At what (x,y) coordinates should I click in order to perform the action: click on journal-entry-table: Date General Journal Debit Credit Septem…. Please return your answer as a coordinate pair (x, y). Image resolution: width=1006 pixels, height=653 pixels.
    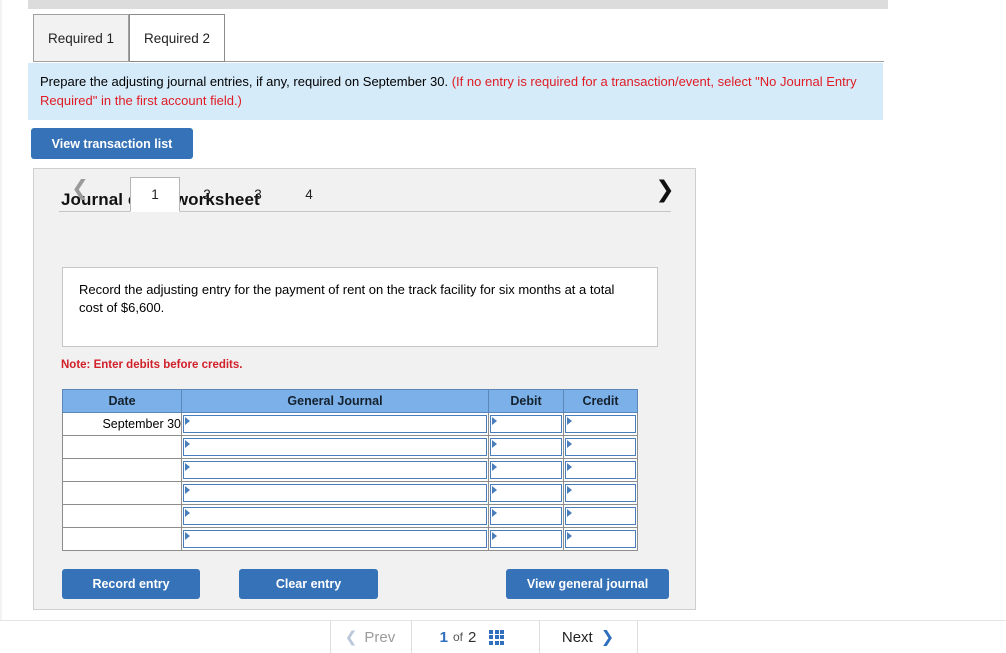
    Looking at the image, I should click on (350, 470).